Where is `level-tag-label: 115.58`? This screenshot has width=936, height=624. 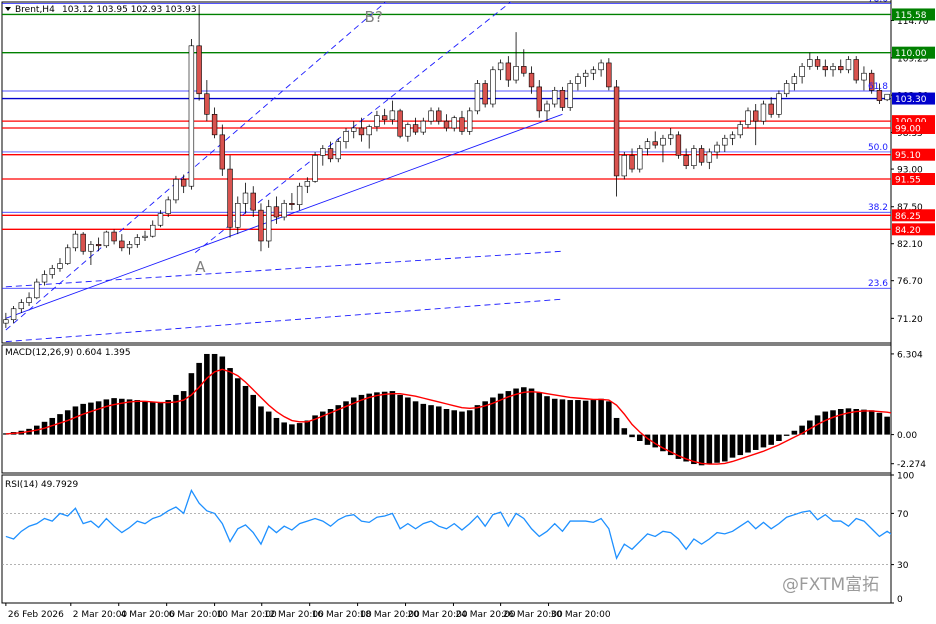
level-tag-label: 115.58 is located at coordinates (911, 16).